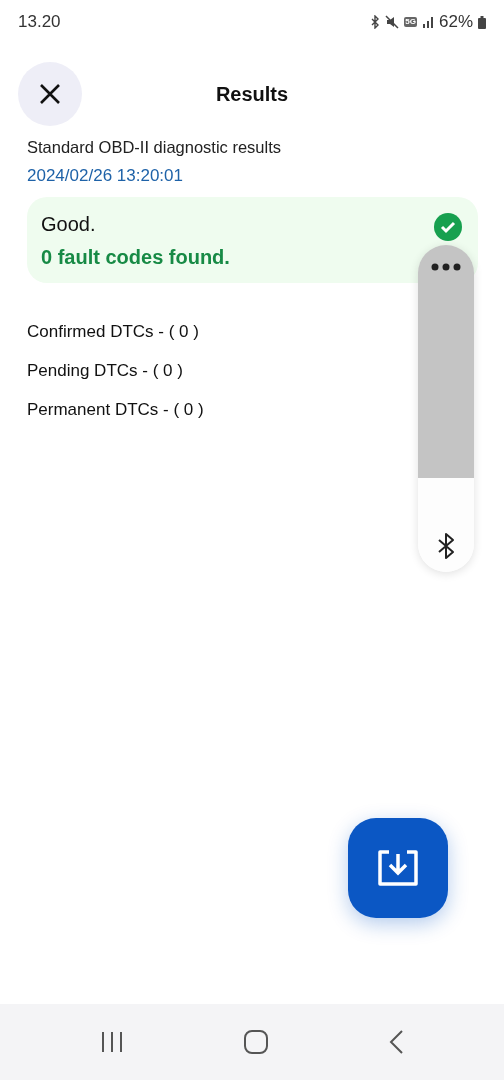 Image resolution: width=504 pixels, height=1080 pixels. What do you see at coordinates (135, 257) in the screenshot?
I see `summary-message: 0 fault codes found.` at bounding box center [135, 257].